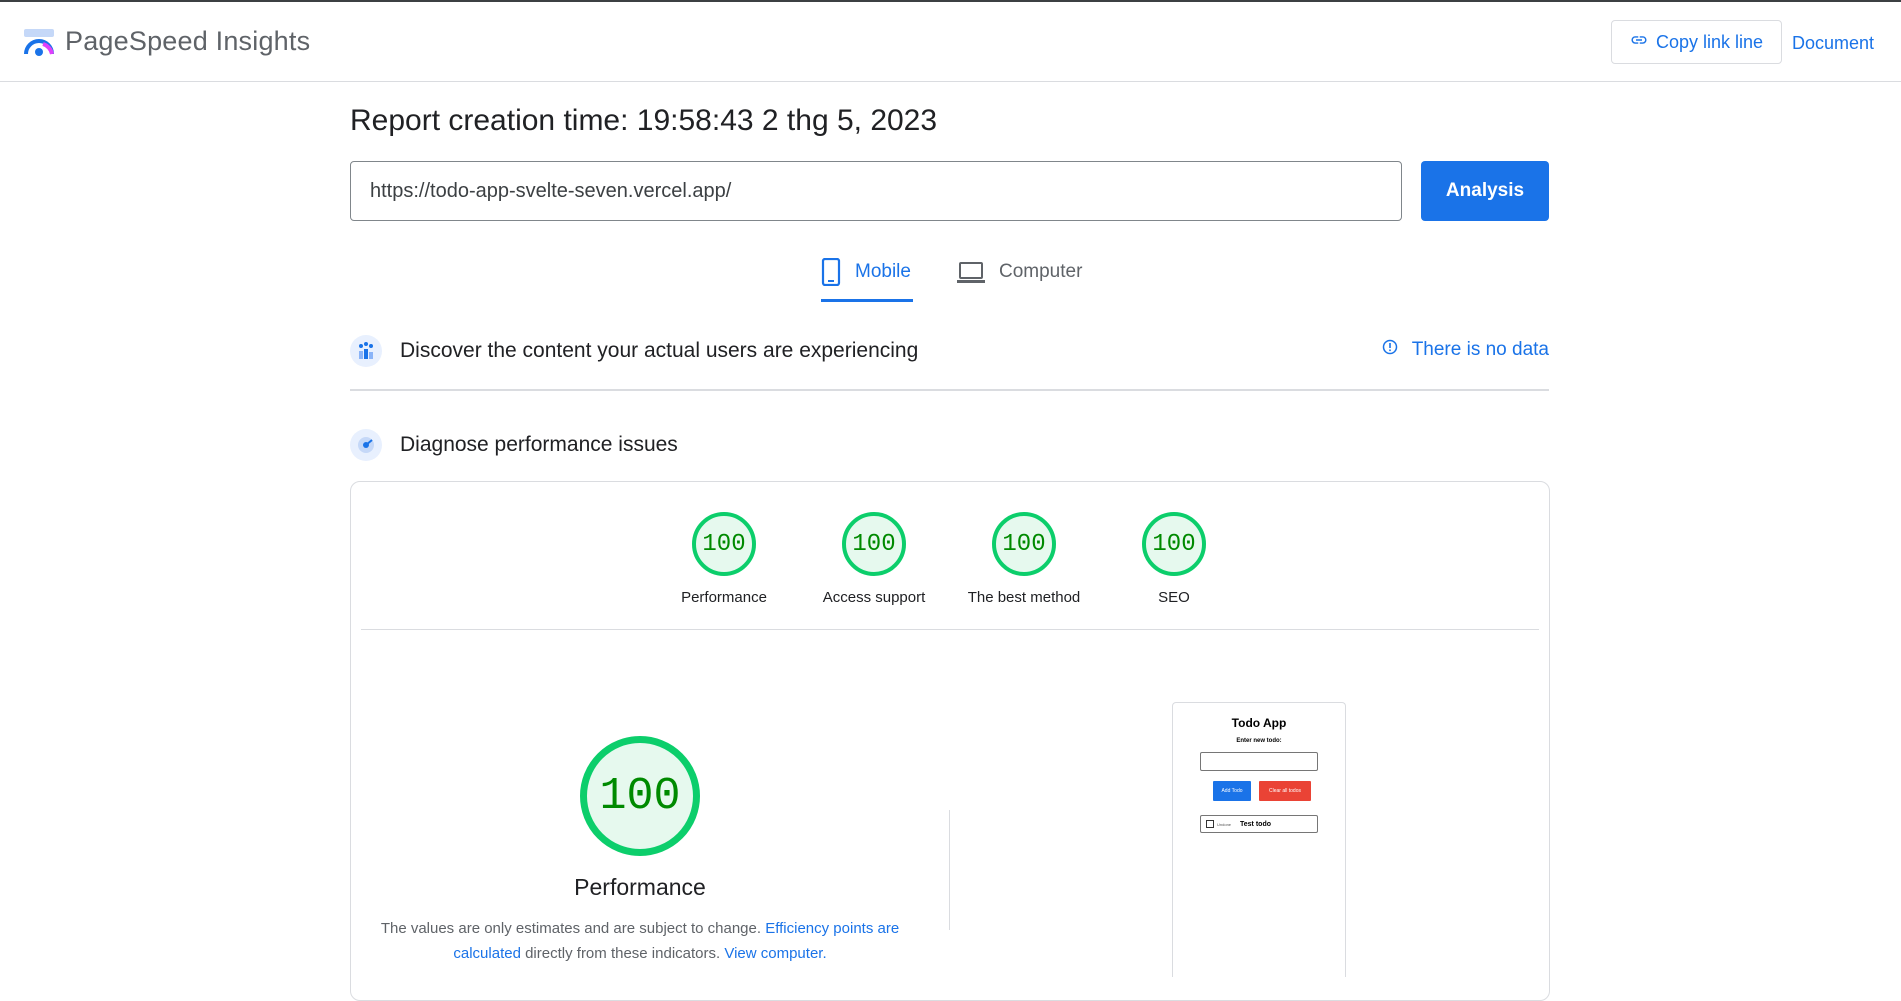 This screenshot has height=1001, width=1901. What do you see at coordinates (949, 870) in the screenshot?
I see `vertical-separator` at bounding box center [949, 870].